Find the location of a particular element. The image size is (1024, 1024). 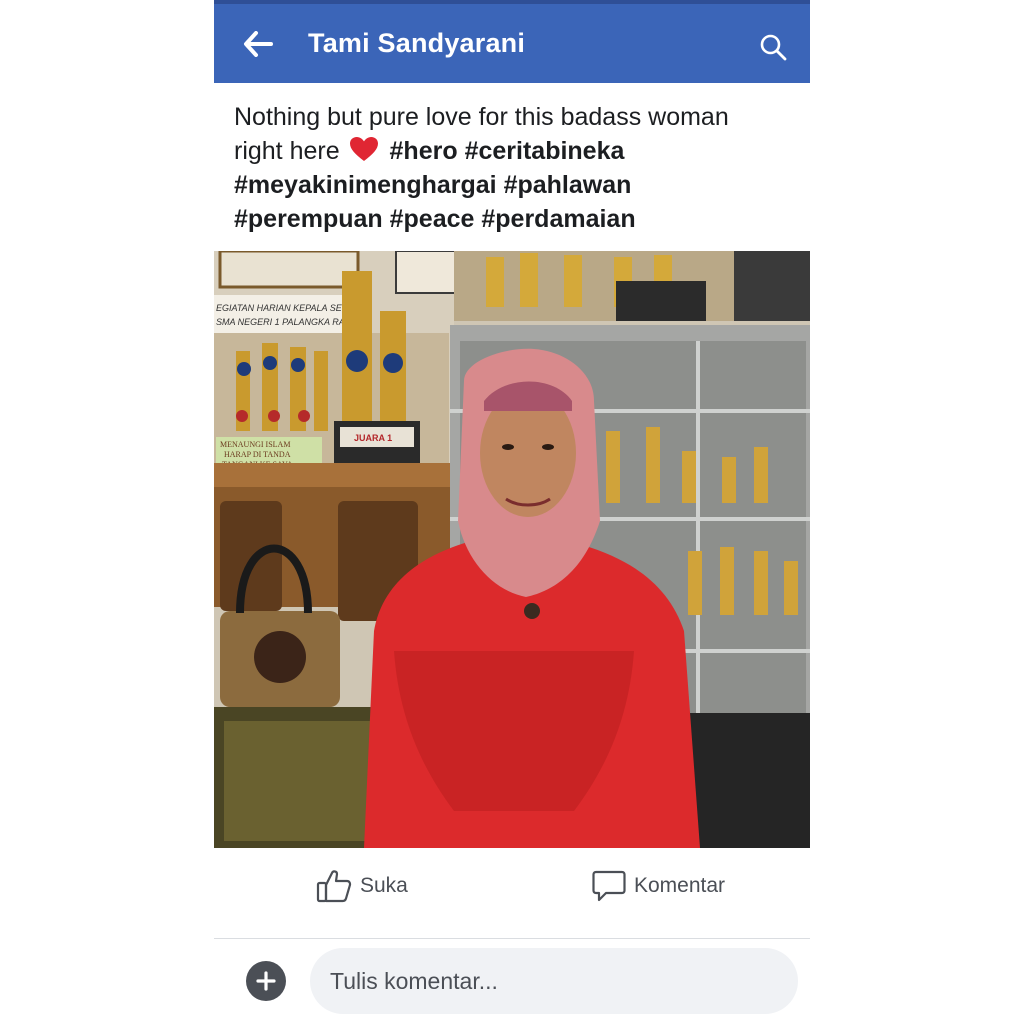

comment-composer is located at coordinates (512, 982).